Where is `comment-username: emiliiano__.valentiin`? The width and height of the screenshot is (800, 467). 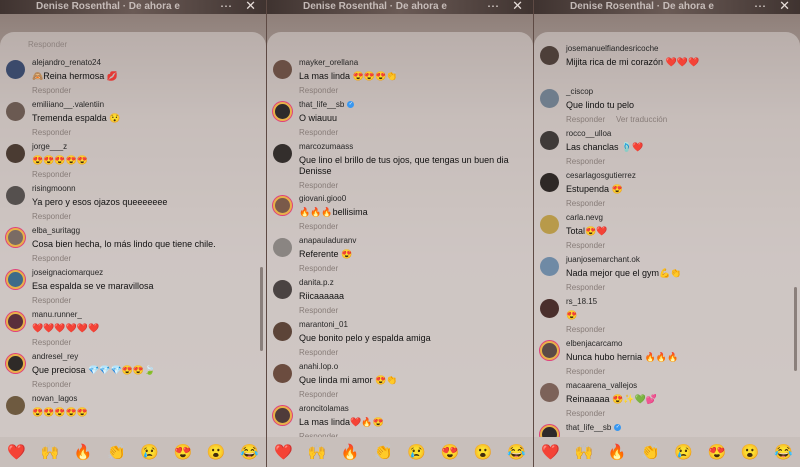 comment-username: emiliiano__.valentiin is located at coordinates (68, 104).